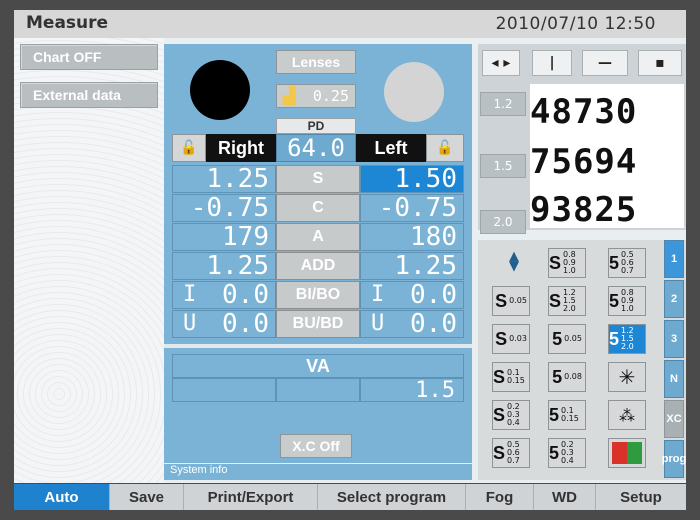 Image resolution: width=700 pixels, height=520 pixels. What do you see at coordinates (511, 339) in the screenshot?
I see `chart-option-s-003: S 0.03` at bounding box center [511, 339].